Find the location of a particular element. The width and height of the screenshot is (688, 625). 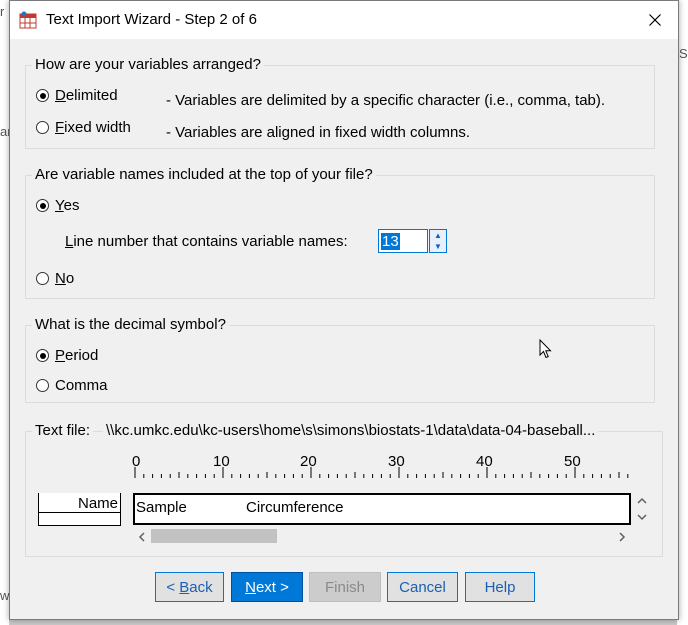

spin-up-icon: ▲ is located at coordinates (438, 235).